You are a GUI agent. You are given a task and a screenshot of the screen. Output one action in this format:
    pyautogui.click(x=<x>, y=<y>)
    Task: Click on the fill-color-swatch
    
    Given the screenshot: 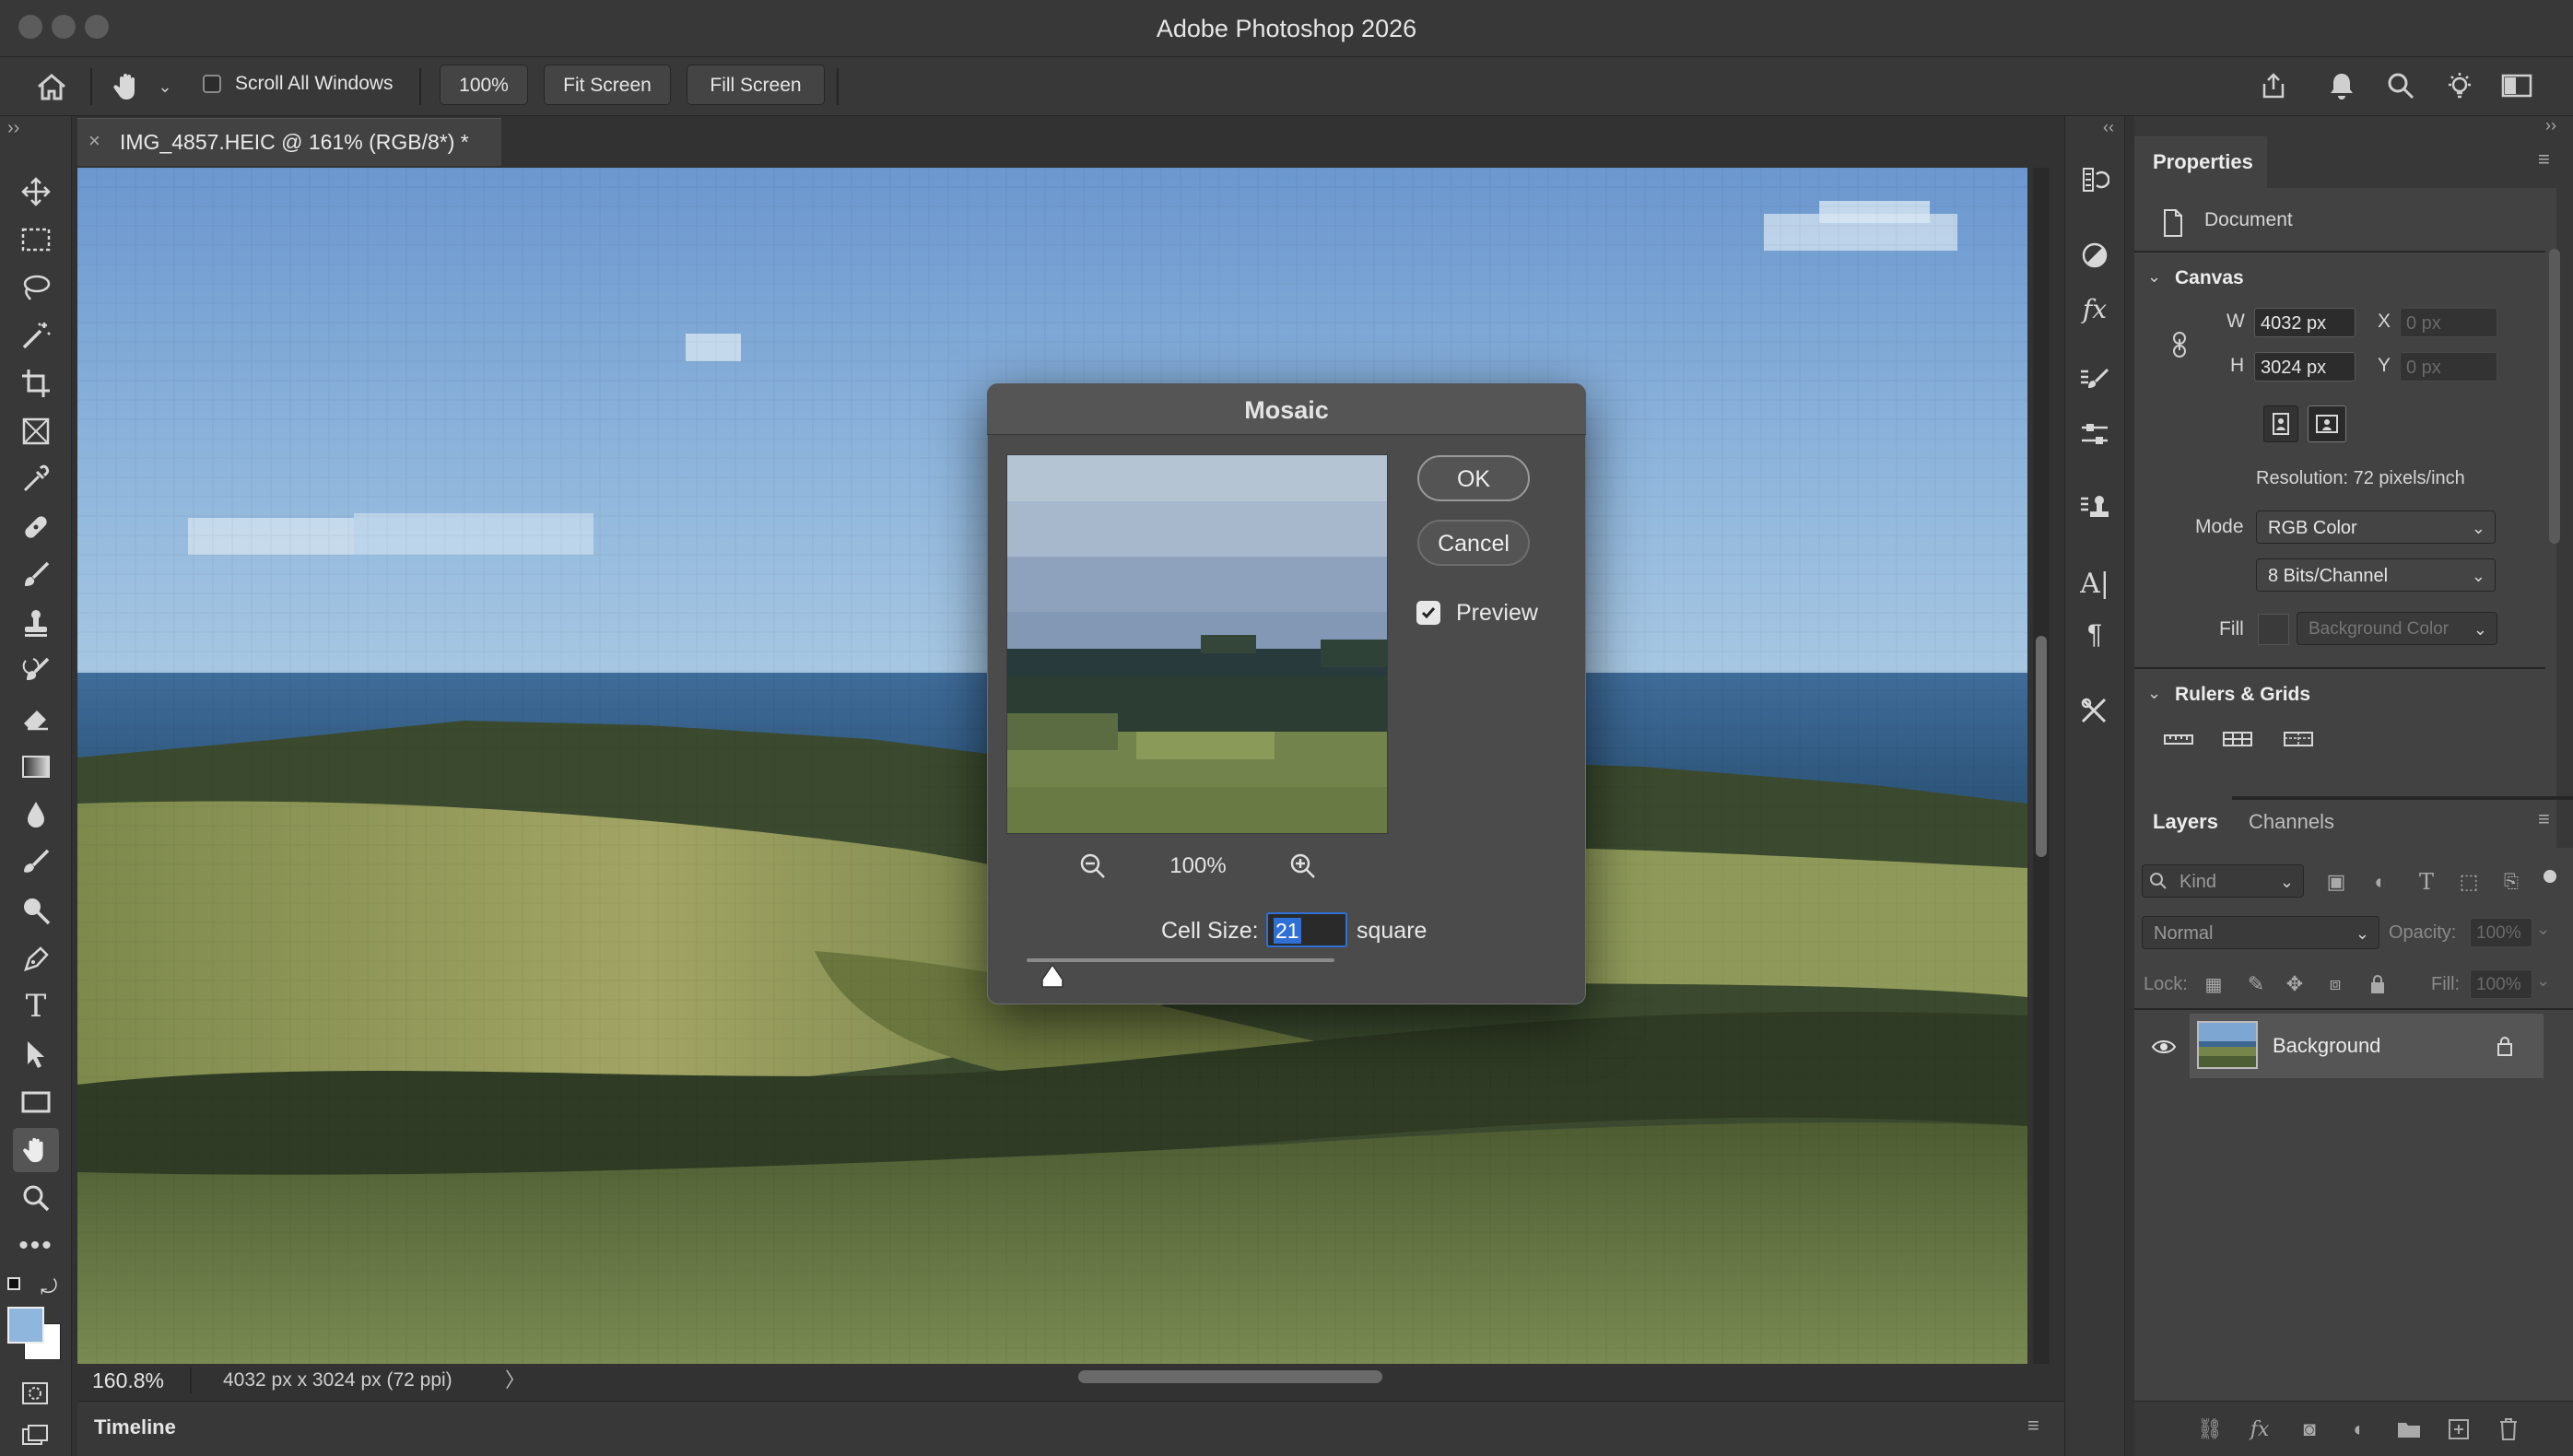 What is the action you would take?
    pyautogui.click(x=2273, y=629)
    